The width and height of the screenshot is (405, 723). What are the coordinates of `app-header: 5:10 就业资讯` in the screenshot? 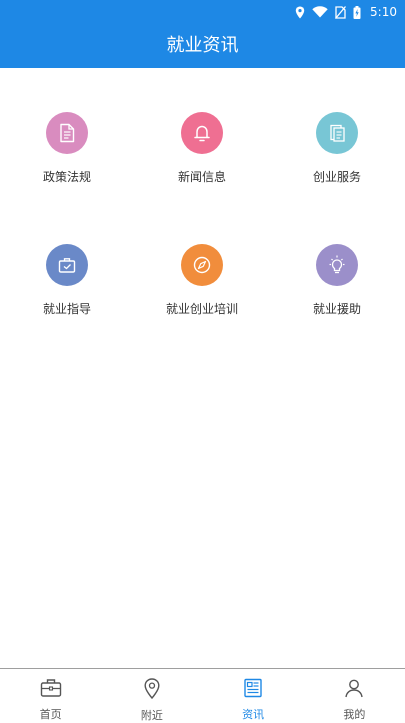 It's located at (202, 34).